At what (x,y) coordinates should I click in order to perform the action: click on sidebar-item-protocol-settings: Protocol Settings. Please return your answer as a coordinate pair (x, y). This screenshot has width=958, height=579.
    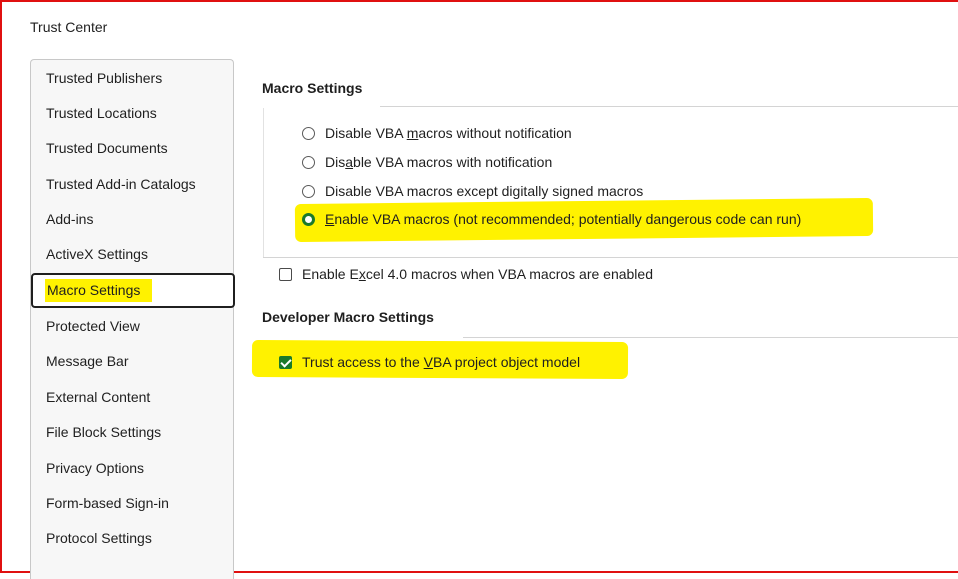
    Looking at the image, I should click on (133, 538).